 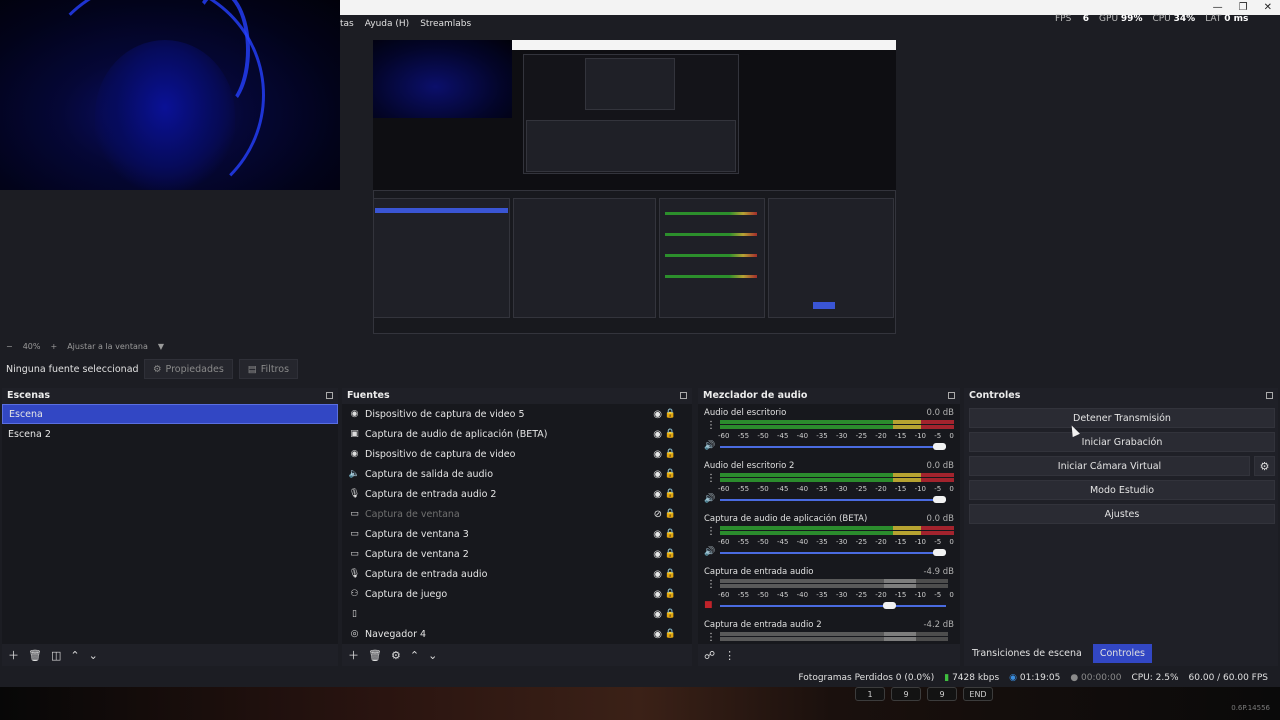 I want to click on zoom-out-button: −, so click(x=9, y=346).